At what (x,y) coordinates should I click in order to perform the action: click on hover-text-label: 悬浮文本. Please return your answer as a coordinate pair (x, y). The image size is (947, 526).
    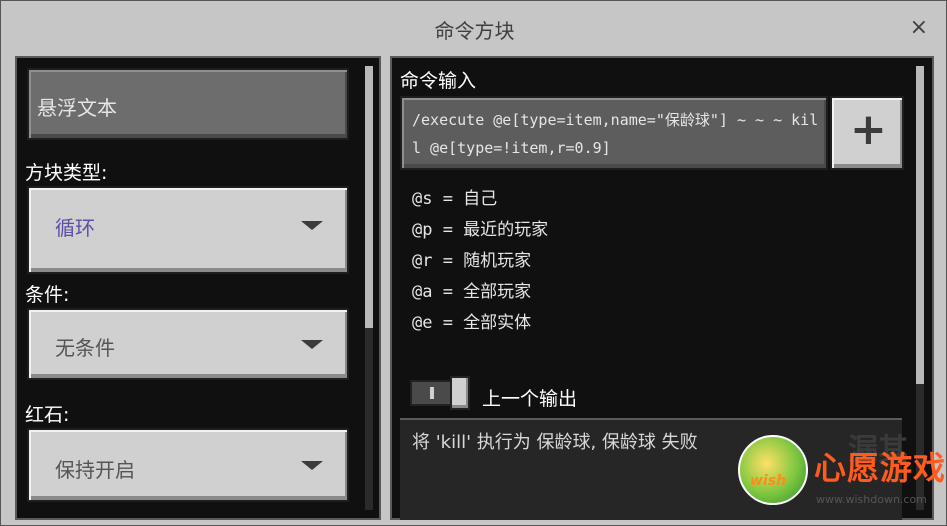
    Looking at the image, I should click on (77, 108).